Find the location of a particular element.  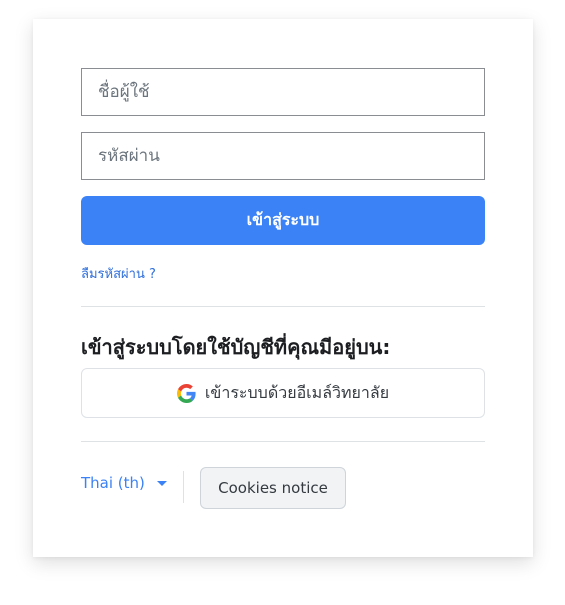

caret-down-icon is located at coordinates (161, 483).